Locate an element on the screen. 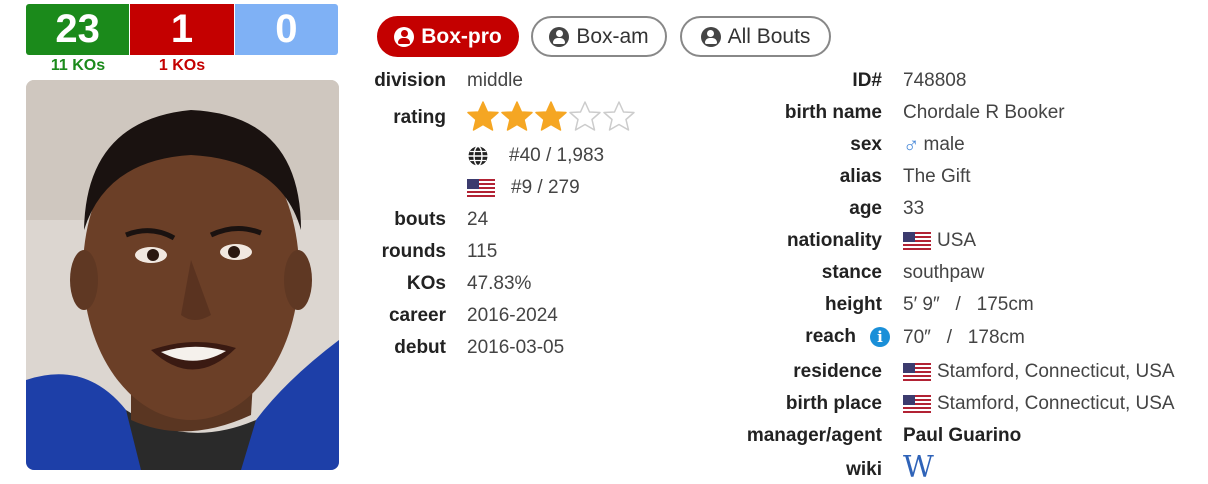 The image size is (1208, 484). tab-label: Box-pro is located at coordinates (461, 36).